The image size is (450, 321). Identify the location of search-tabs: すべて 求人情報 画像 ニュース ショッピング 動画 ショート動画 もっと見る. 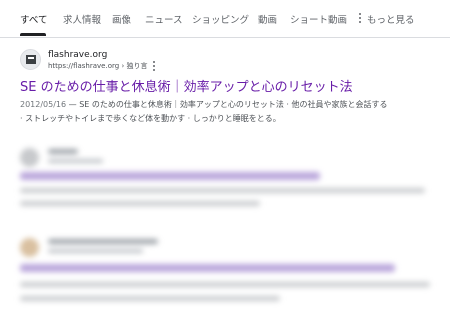
(225, 19).